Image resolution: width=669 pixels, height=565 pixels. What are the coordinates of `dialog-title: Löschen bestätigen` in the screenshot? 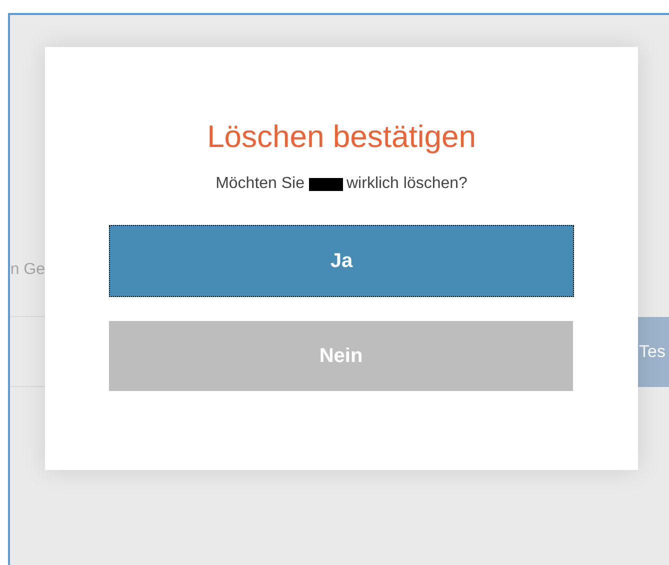 It's located at (341, 137).